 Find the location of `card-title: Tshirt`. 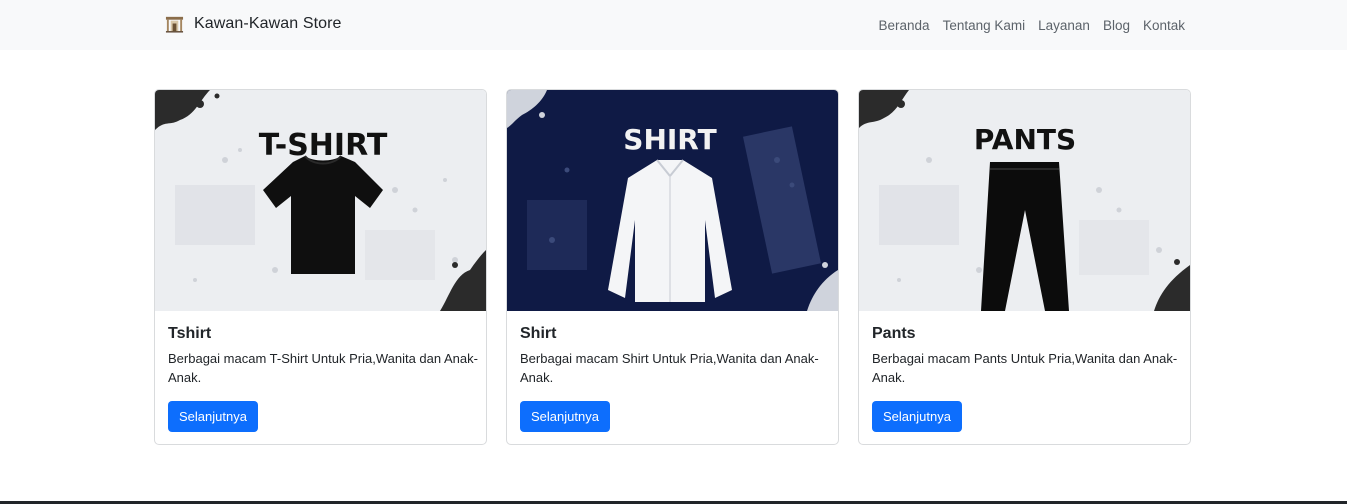

card-title: Tshirt is located at coordinates (190, 333).